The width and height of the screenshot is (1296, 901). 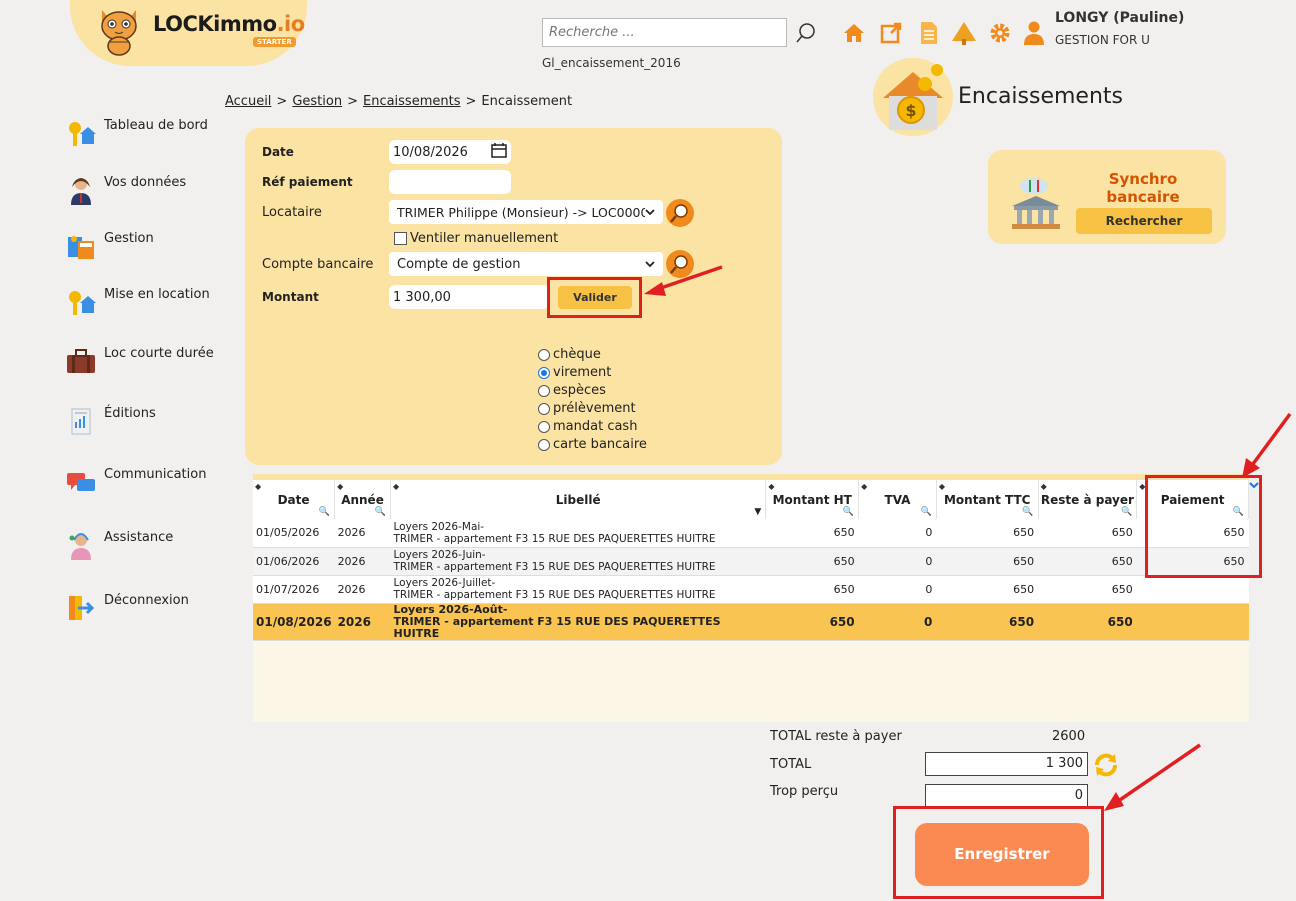 What do you see at coordinates (594, 408) in the screenshot?
I see `payment-method-label: prélèvement` at bounding box center [594, 408].